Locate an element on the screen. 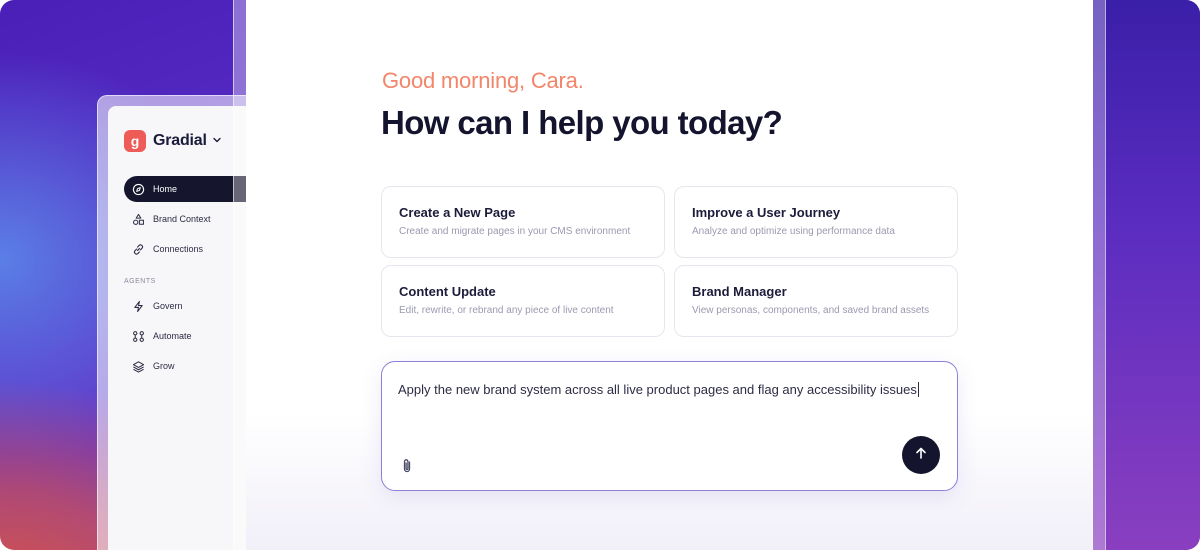 Image resolution: width=1200 pixels, height=550 pixels. text-caret is located at coordinates (918, 389).